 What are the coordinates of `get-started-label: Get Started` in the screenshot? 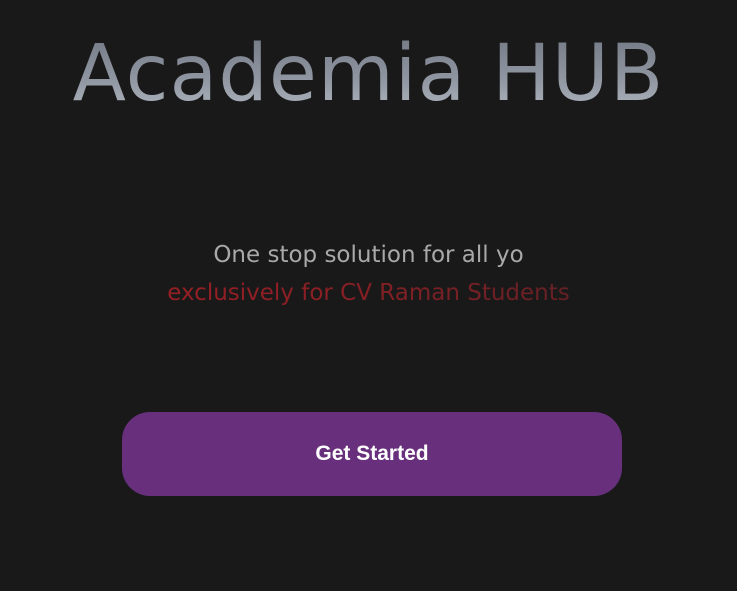 It's located at (372, 453).